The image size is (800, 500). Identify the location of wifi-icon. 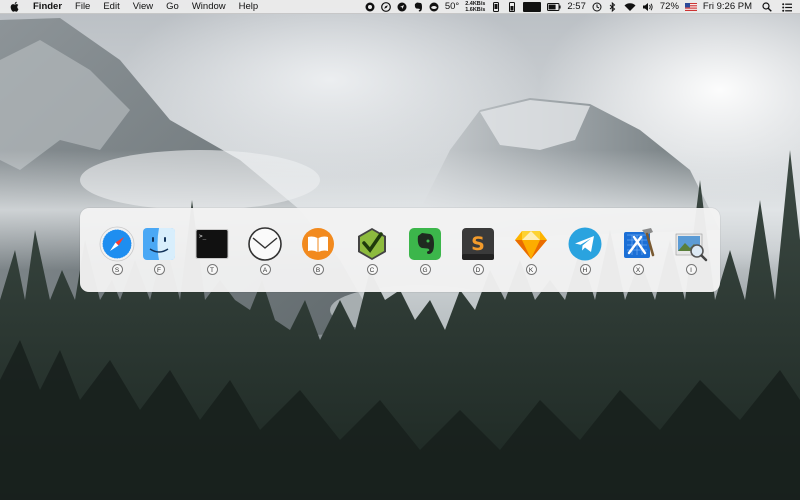
(630, 7).